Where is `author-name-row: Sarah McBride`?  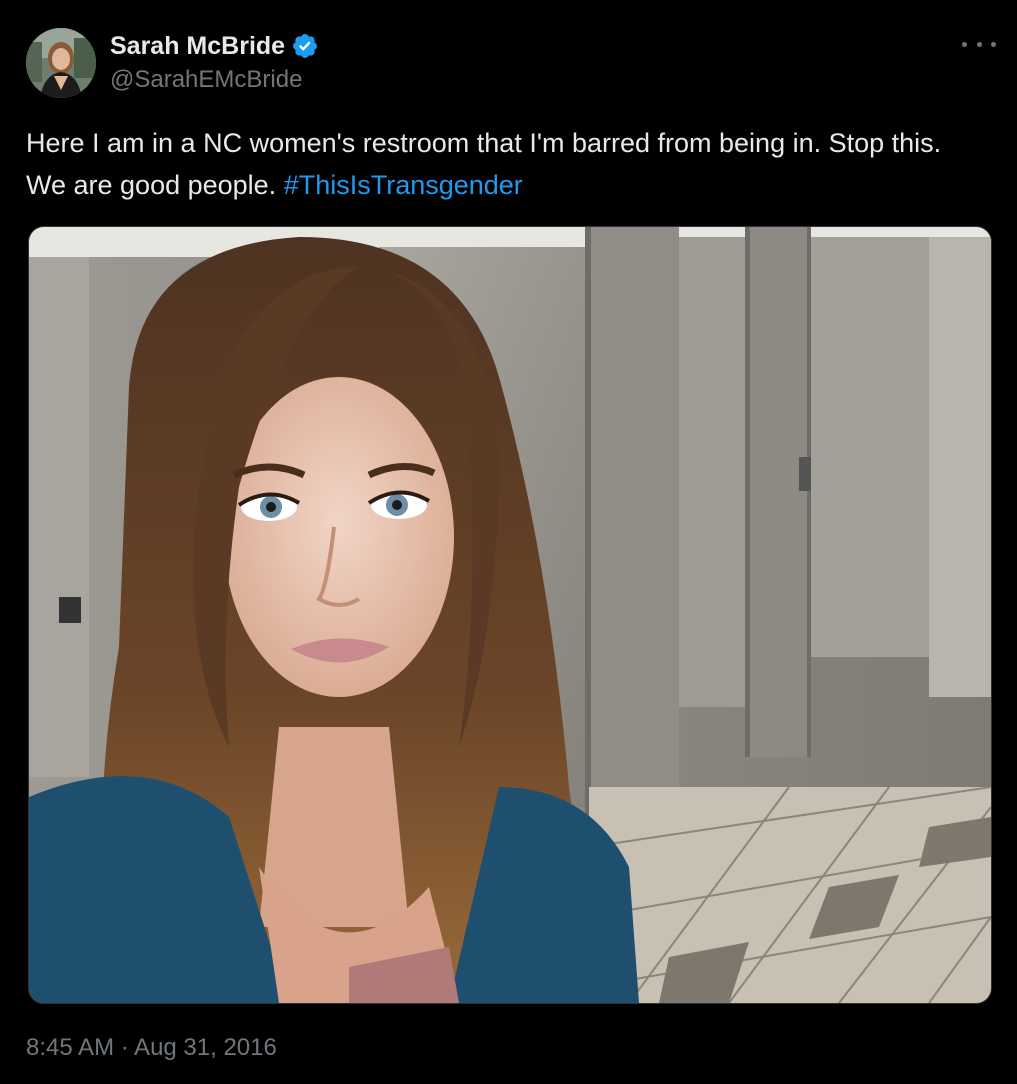
author-name-row: Sarah McBride is located at coordinates (214, 46).